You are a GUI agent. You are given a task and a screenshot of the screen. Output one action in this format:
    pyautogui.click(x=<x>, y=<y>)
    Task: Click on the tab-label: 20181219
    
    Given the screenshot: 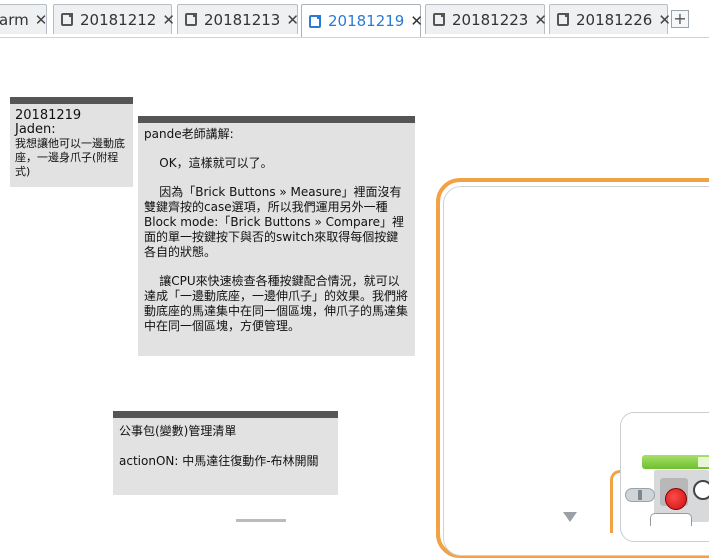 What is the action you would take?
    pyautogui.click(x=366, y=21)
    